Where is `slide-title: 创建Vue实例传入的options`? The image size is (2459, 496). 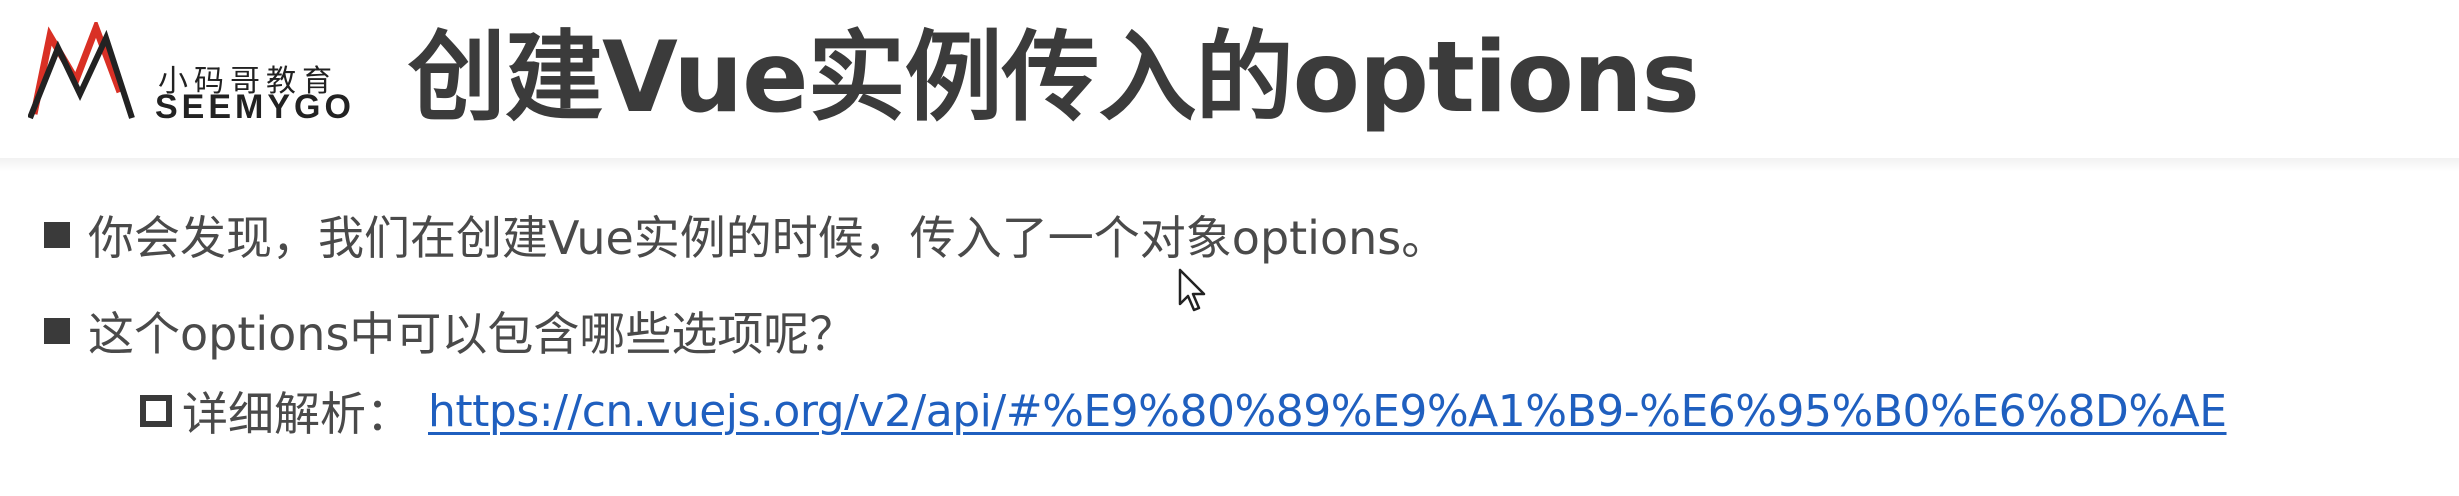 slide-title: 创建Vue实例传入的options is located at coordinates (1054, 78).